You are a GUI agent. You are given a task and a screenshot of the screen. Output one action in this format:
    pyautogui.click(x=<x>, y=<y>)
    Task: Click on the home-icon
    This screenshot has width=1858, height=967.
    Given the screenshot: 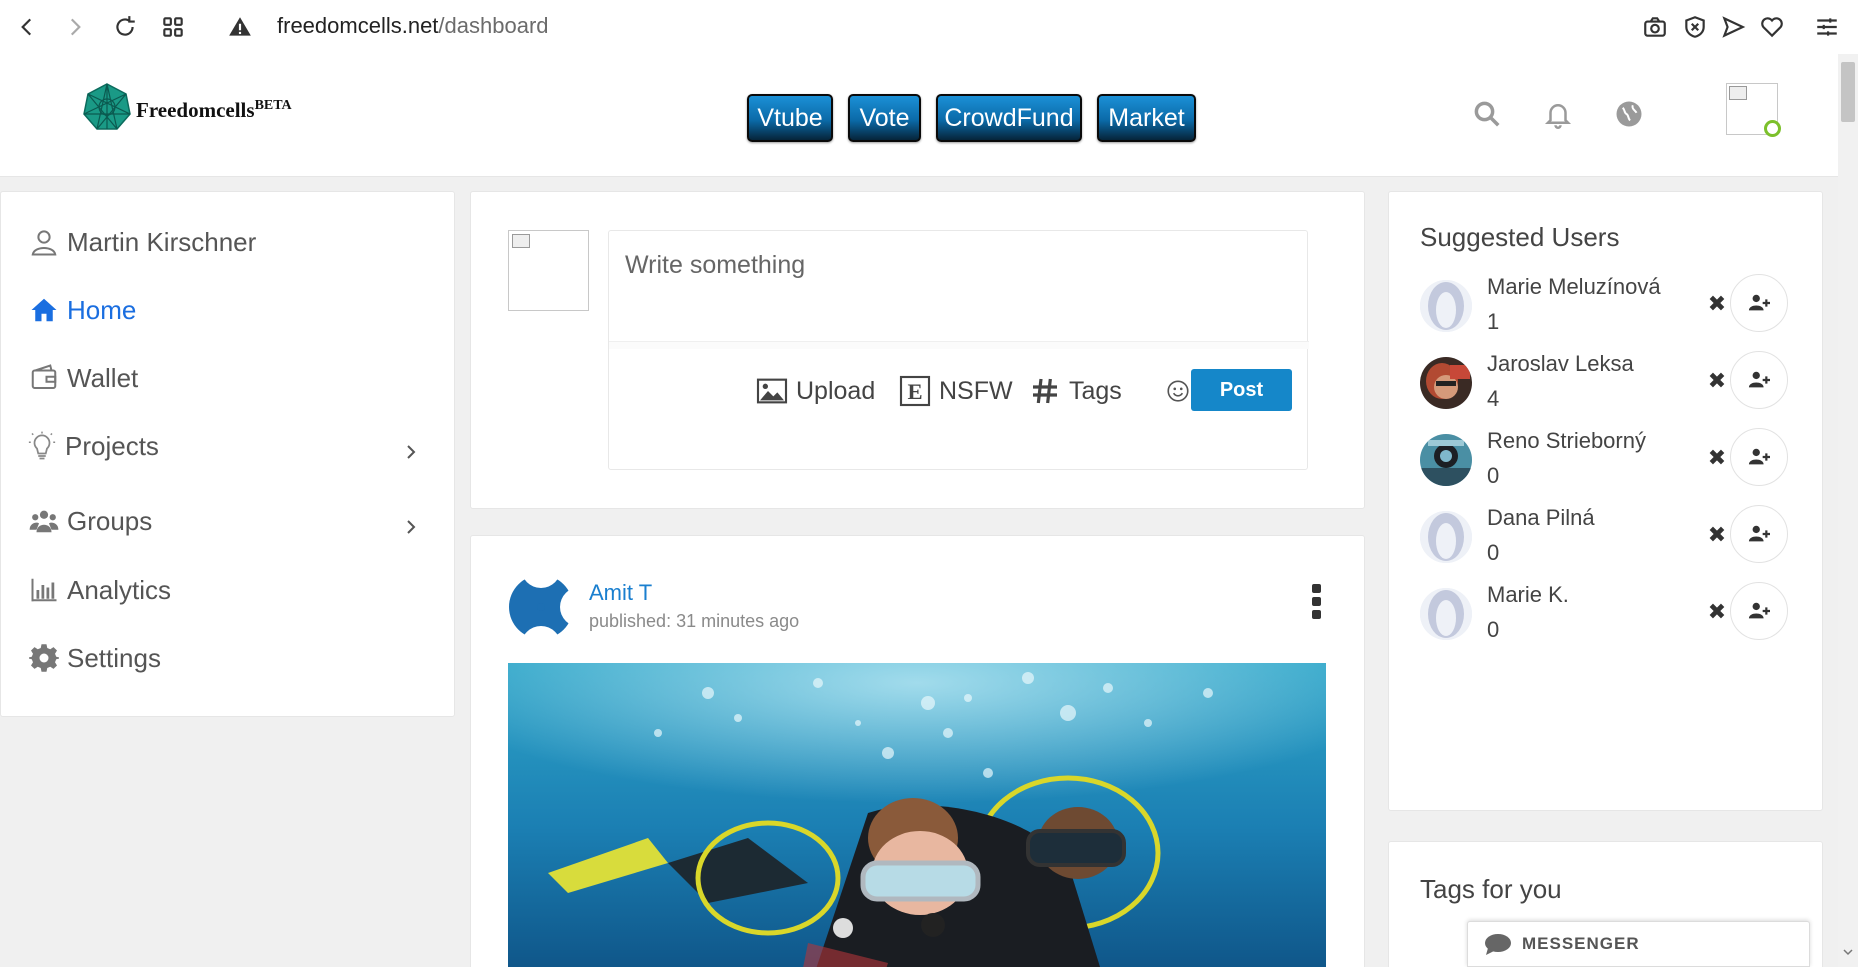 What is the action you would take?
    pyautogui.click(x=44, y=310)
    